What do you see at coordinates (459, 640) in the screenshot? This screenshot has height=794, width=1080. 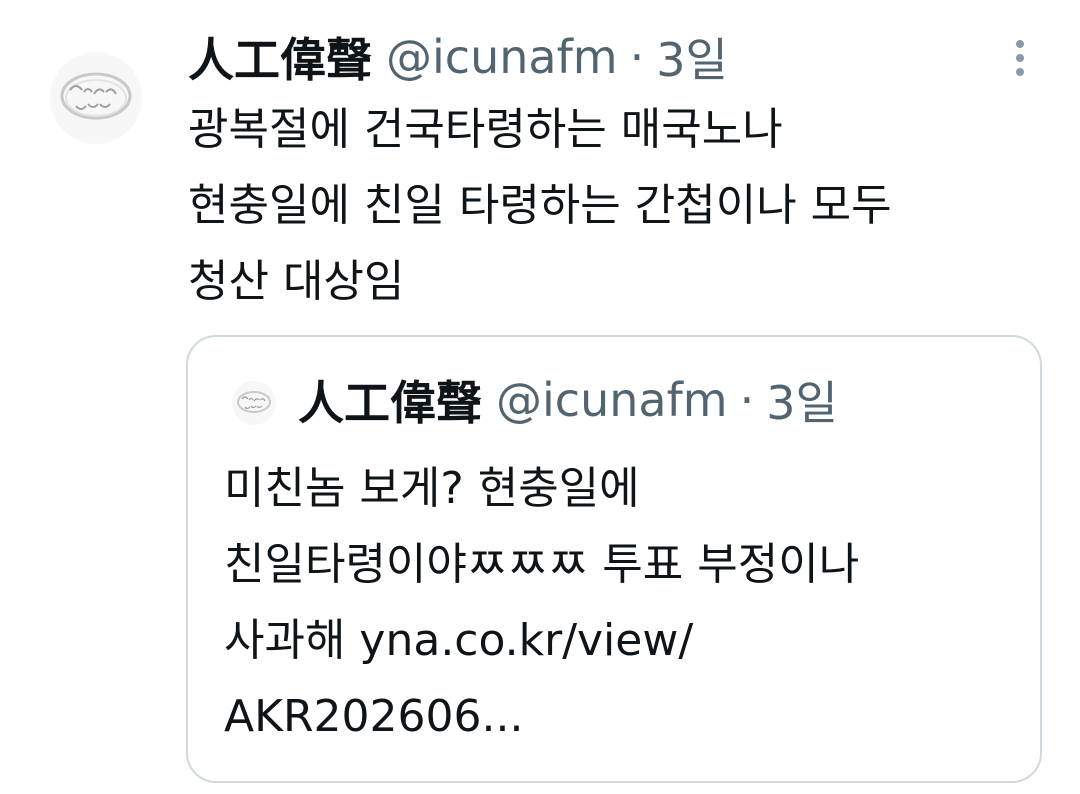 I see `quoted-text-line: 사과해 yna.co.kr/view/` at bounding box center [459, 640].